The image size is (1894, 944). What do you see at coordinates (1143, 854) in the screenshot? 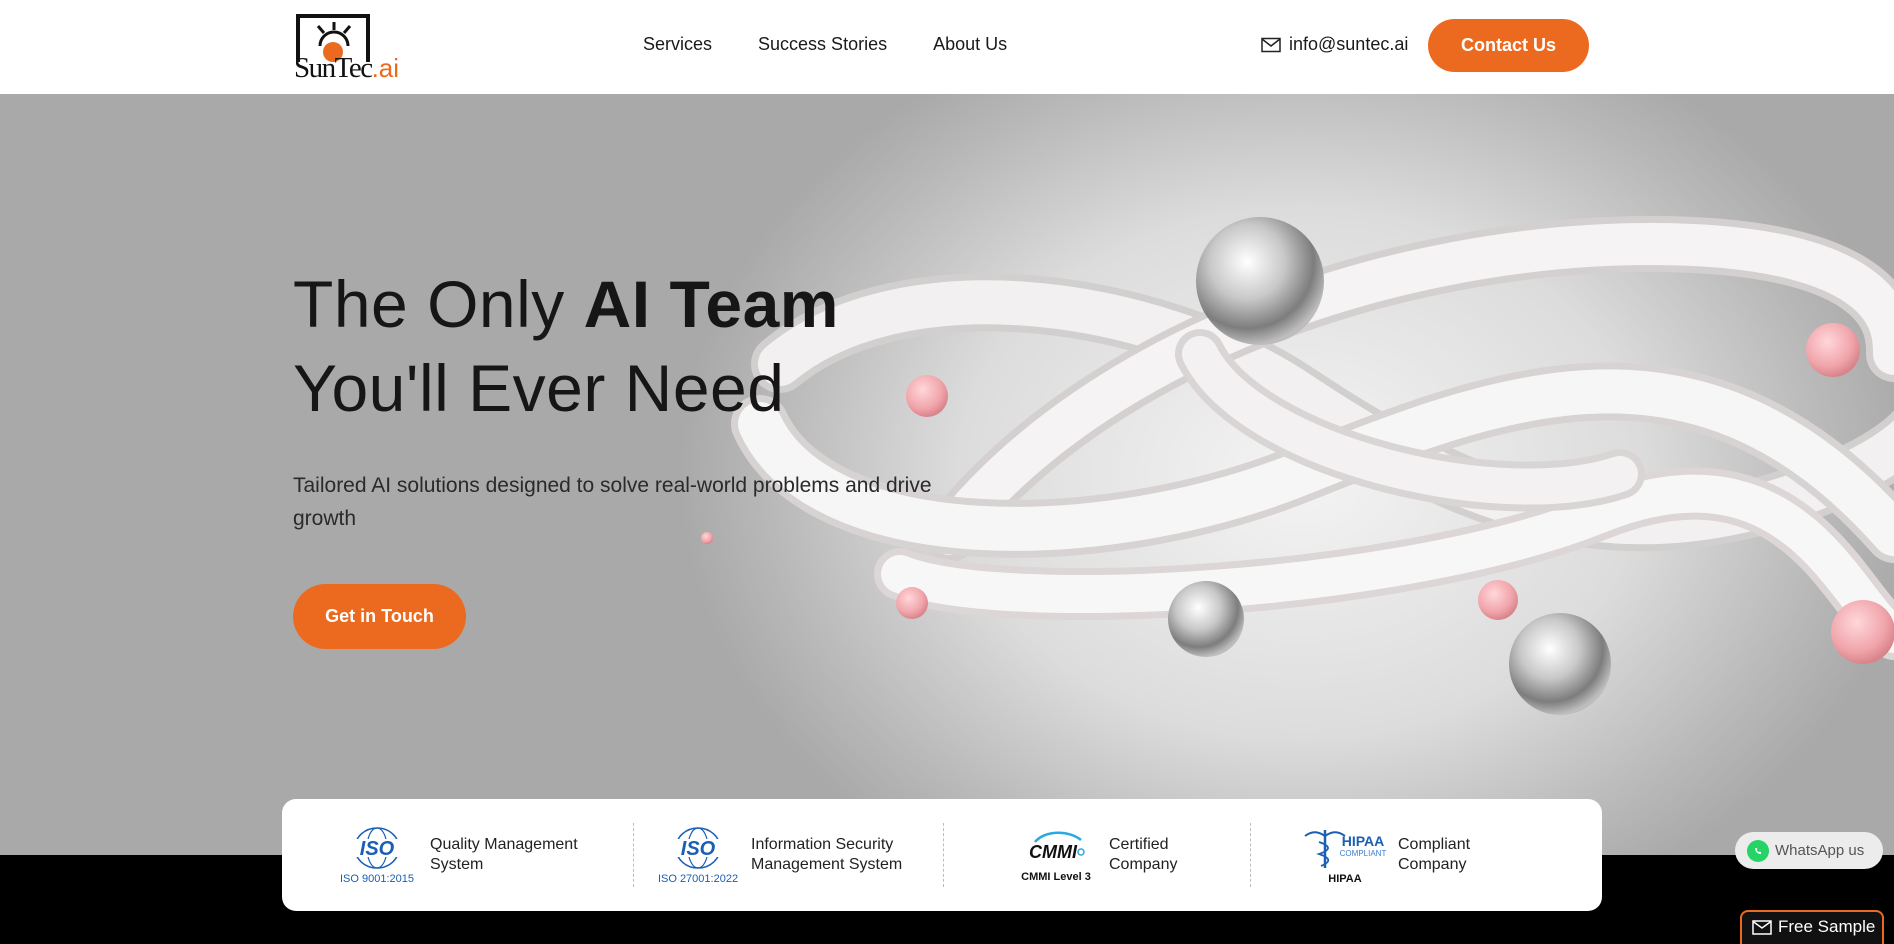
I see `cert-description: Certified Company` at bounding box center [1143, 854].